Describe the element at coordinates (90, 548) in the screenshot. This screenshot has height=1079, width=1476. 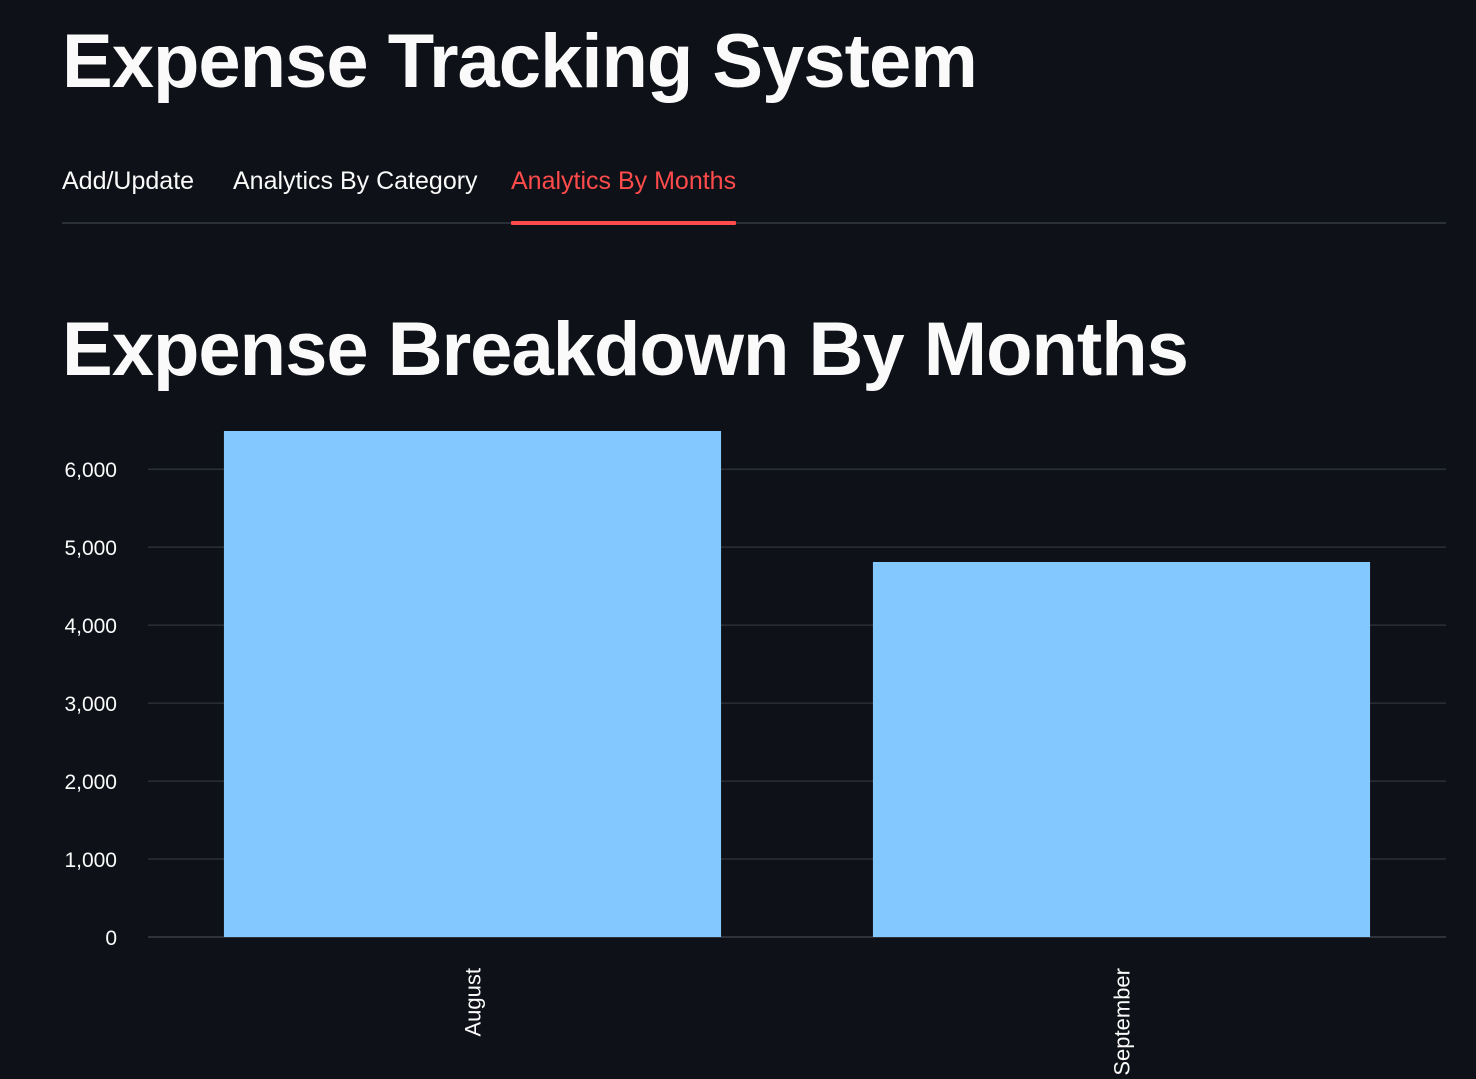
I see `y-tick-label: 5,000` at that location.